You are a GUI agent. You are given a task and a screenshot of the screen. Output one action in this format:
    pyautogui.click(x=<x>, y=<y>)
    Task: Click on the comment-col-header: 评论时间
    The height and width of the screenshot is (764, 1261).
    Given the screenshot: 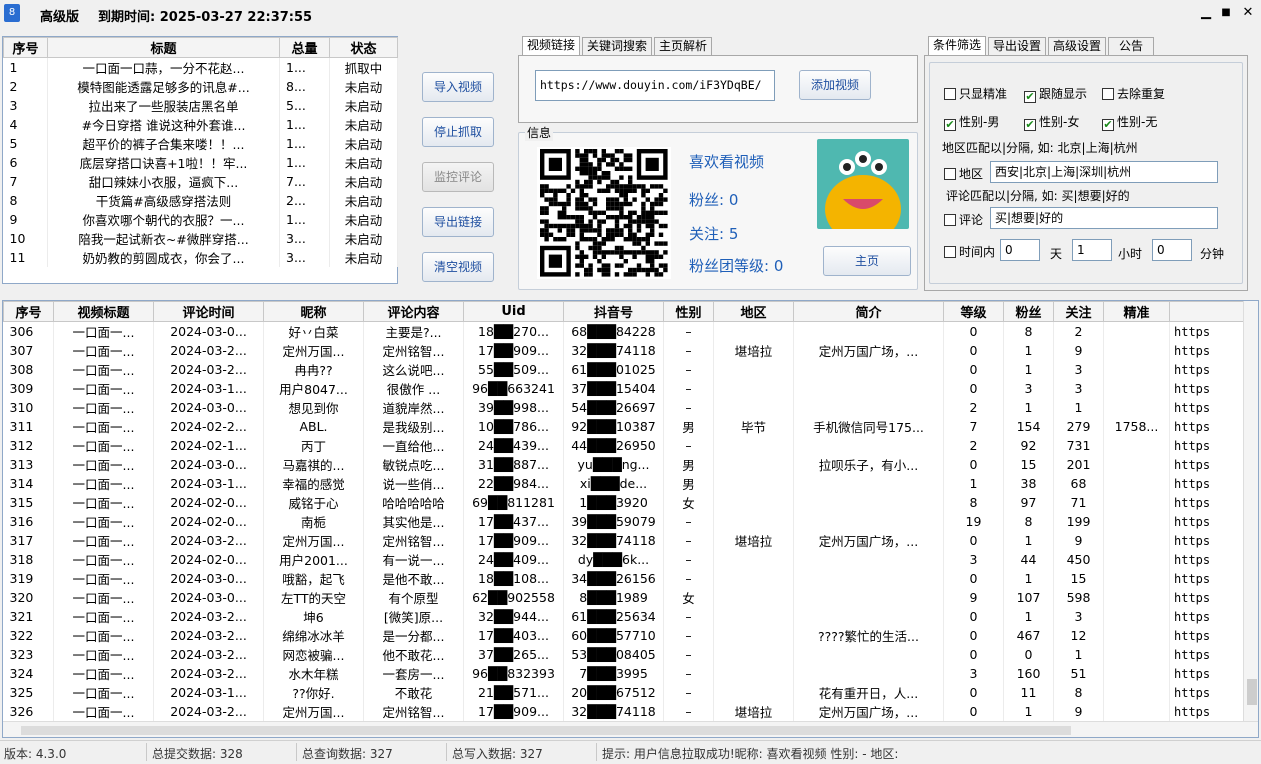 What is the action you would take?
    pyautogui.click(x=208, y=311)
    